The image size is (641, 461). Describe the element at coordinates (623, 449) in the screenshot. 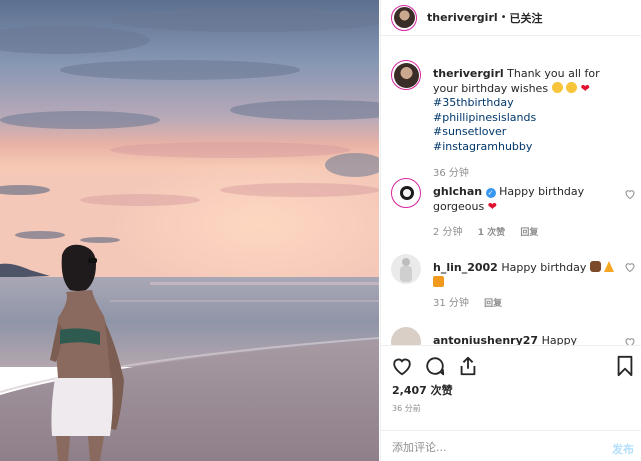

I see `post-comment-button: 发布` at that location.